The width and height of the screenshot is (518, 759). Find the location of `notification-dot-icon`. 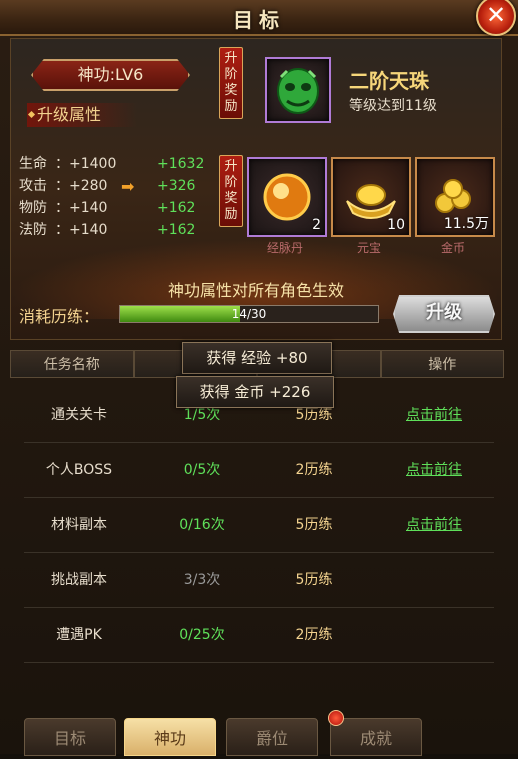

notification-dot-icon is located at coordinates (336, 718).